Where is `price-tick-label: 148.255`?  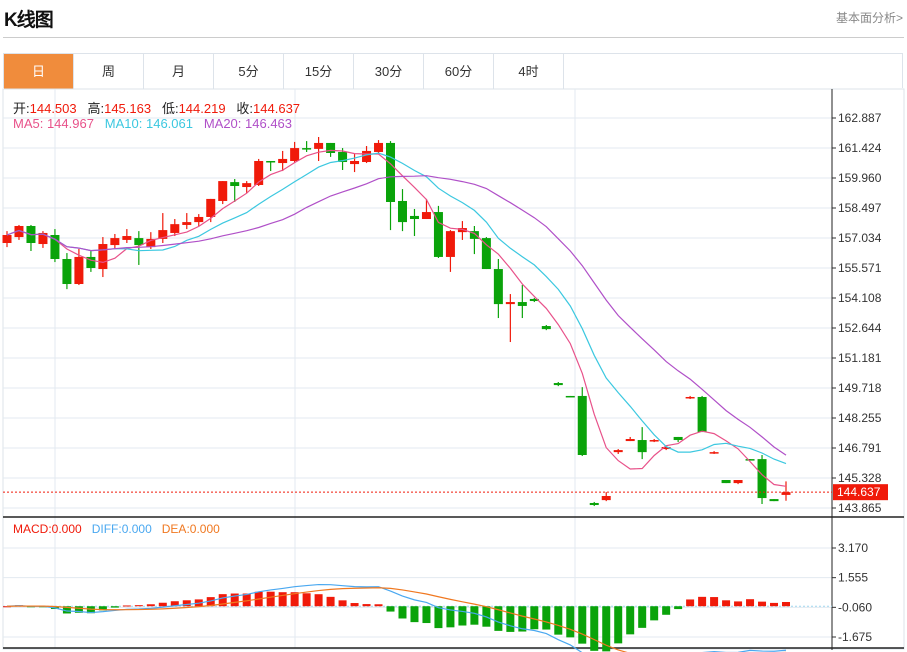 price-tick-label: 148.255 is located at coordinates (860, 418).